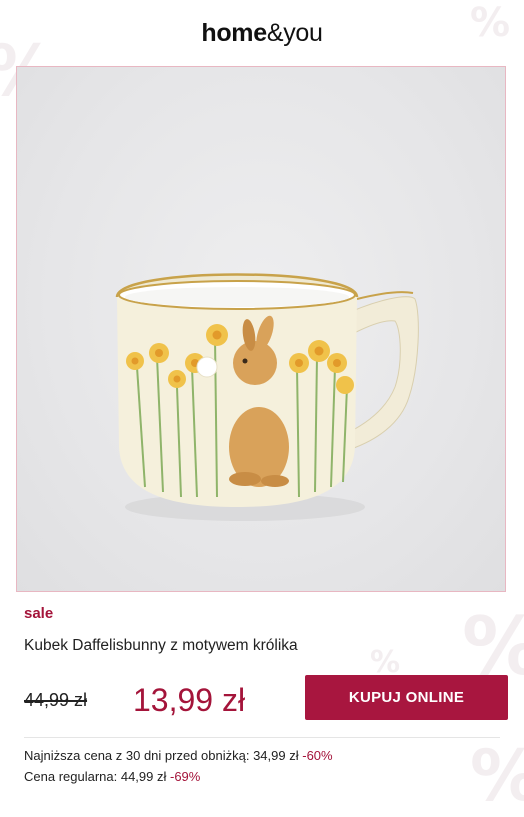 The image size is (524, 817). Describe the element at coordinates (189, 700) in the screenshot. I see `sale-price: 13,99 zł` at that location.